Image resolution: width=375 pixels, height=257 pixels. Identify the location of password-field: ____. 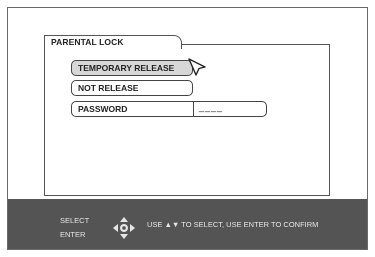
(229, 108).